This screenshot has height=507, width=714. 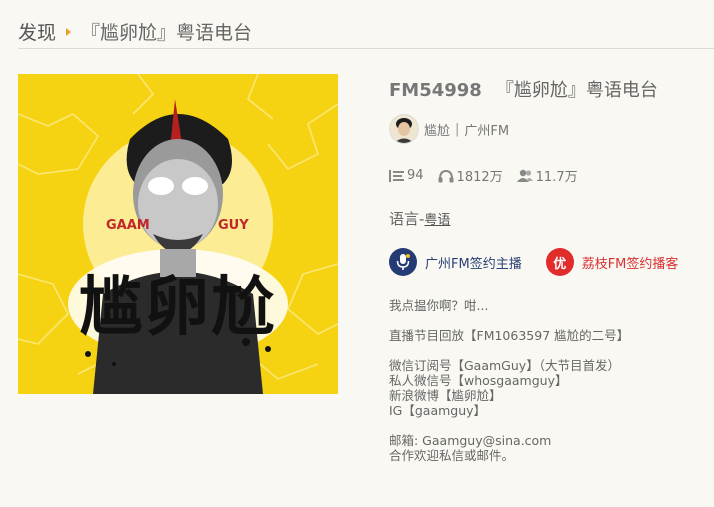 I want to click on header-divider, so click(x=366, y=48).